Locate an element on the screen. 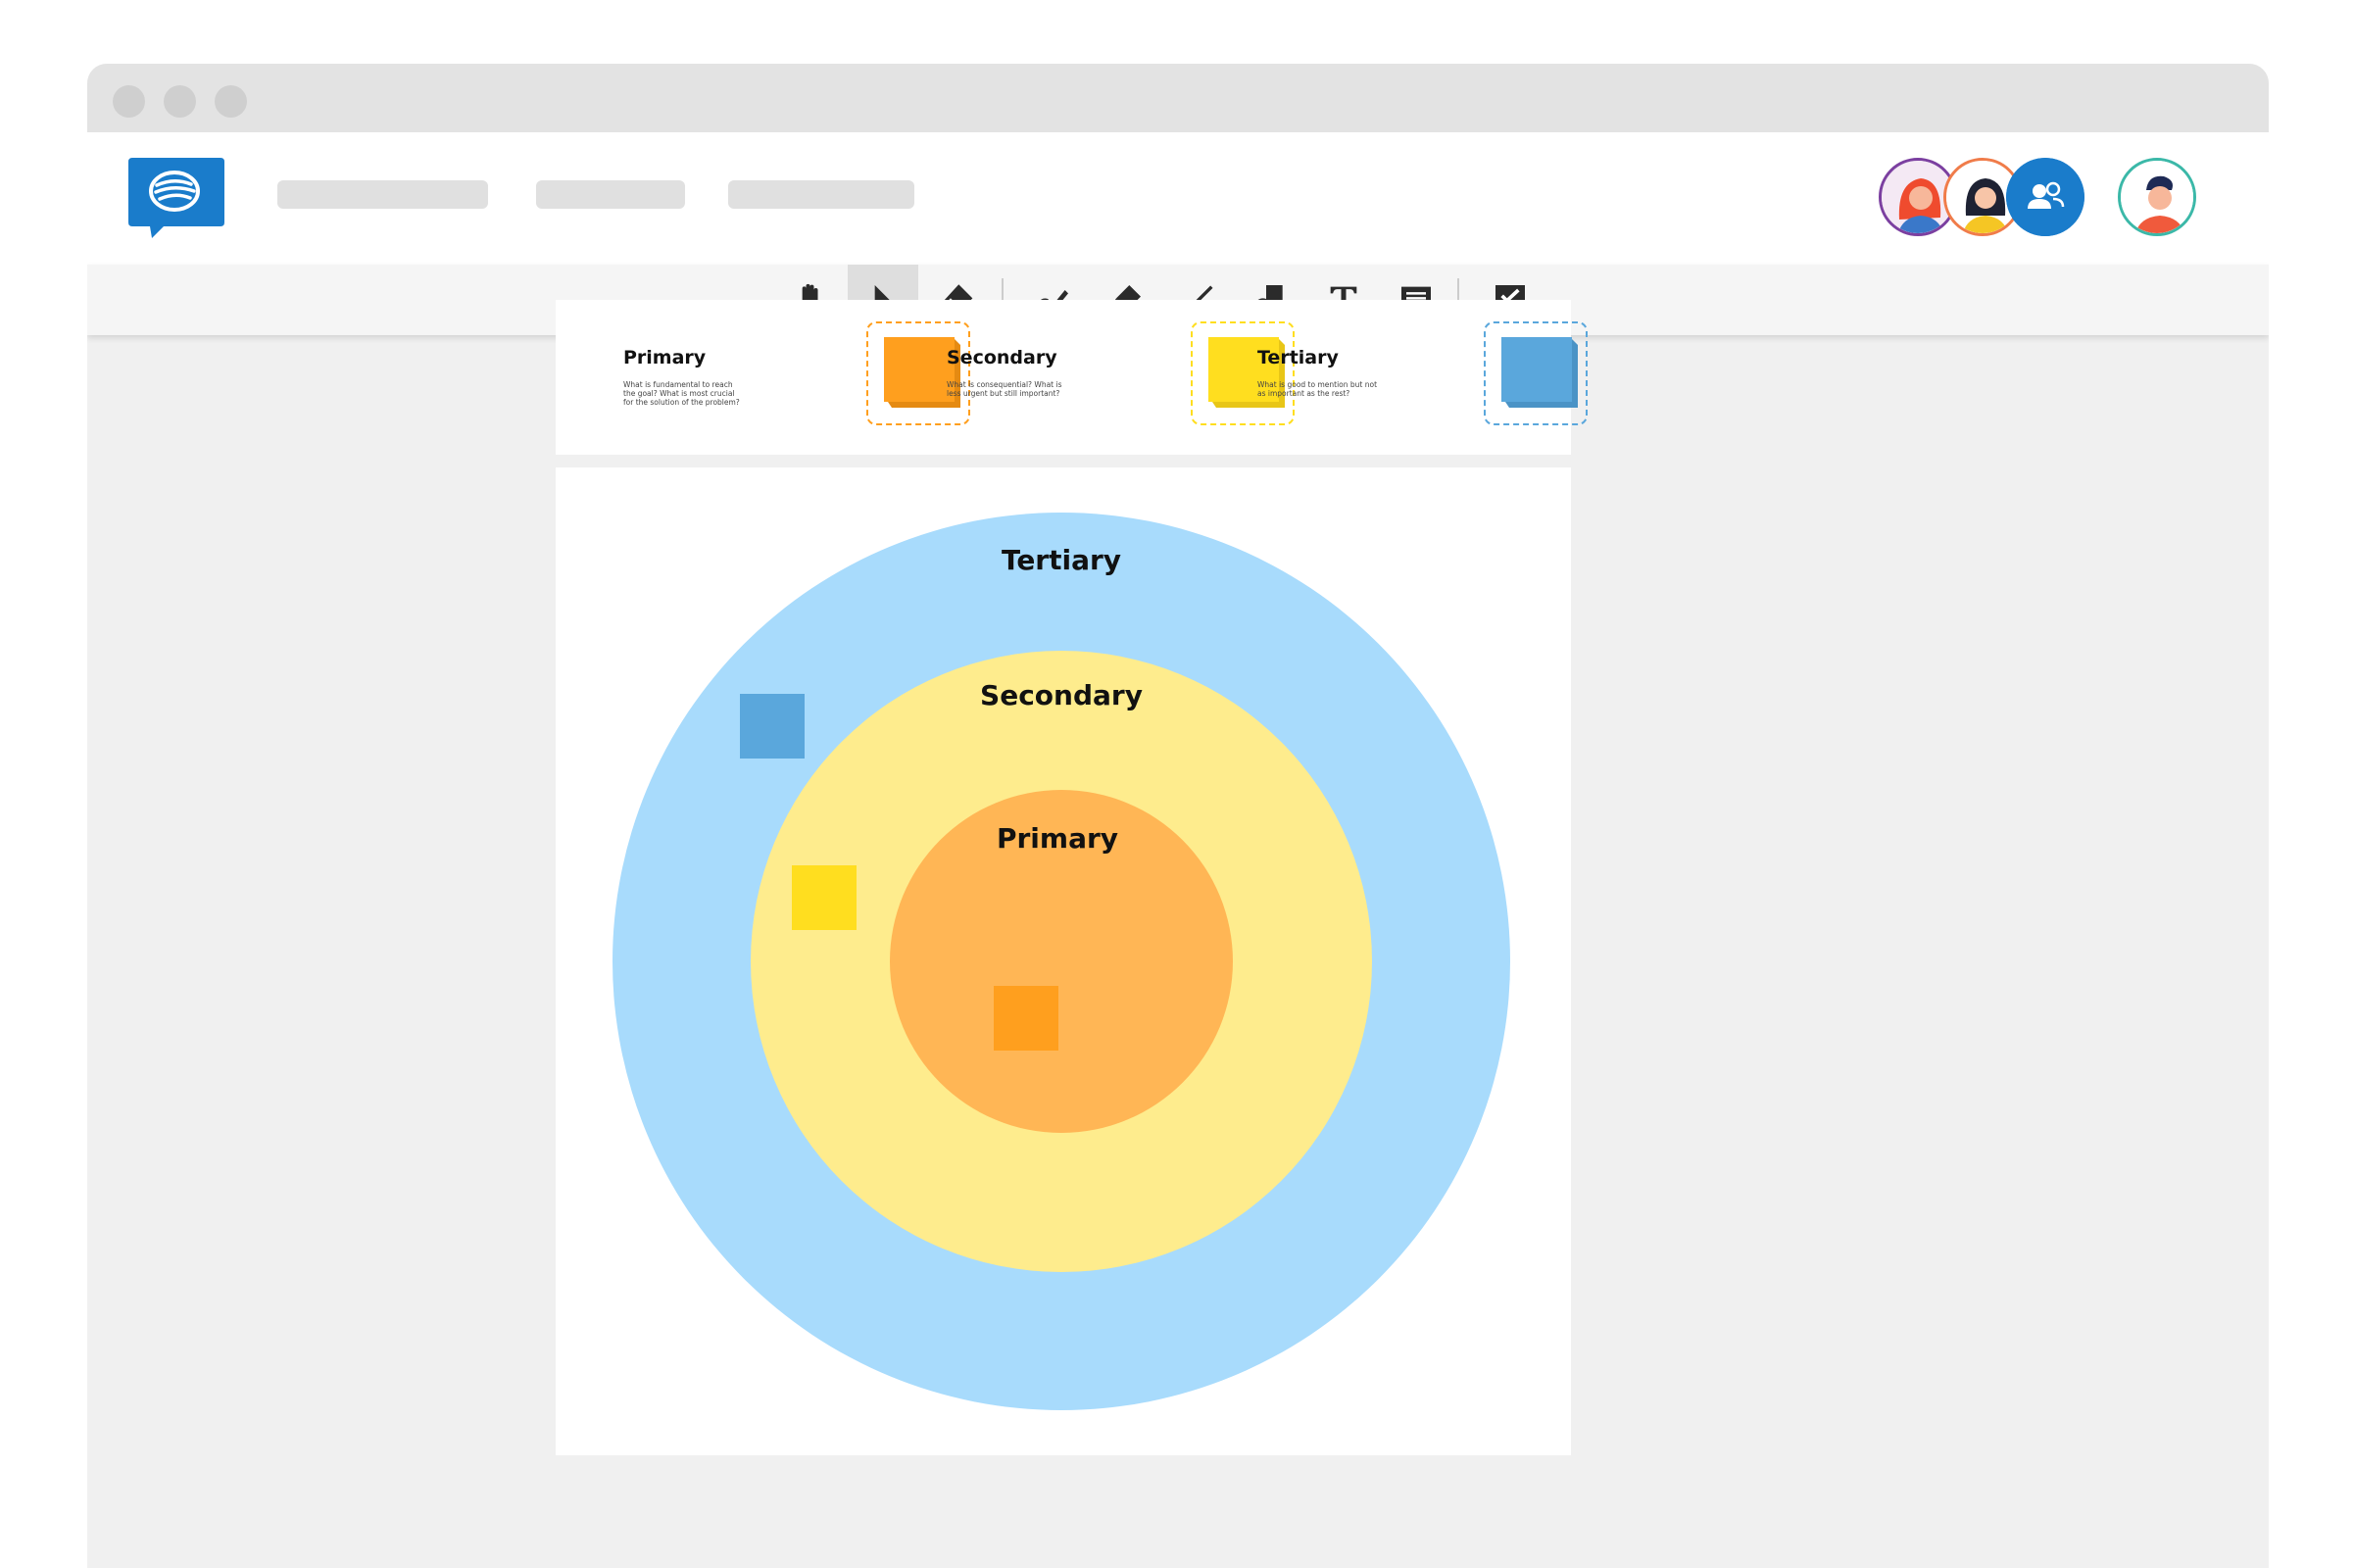 Image resolution: width=2353 pixels, height=1568 pixels. primary-sticky-note is located at coordinates (1026, 1018).